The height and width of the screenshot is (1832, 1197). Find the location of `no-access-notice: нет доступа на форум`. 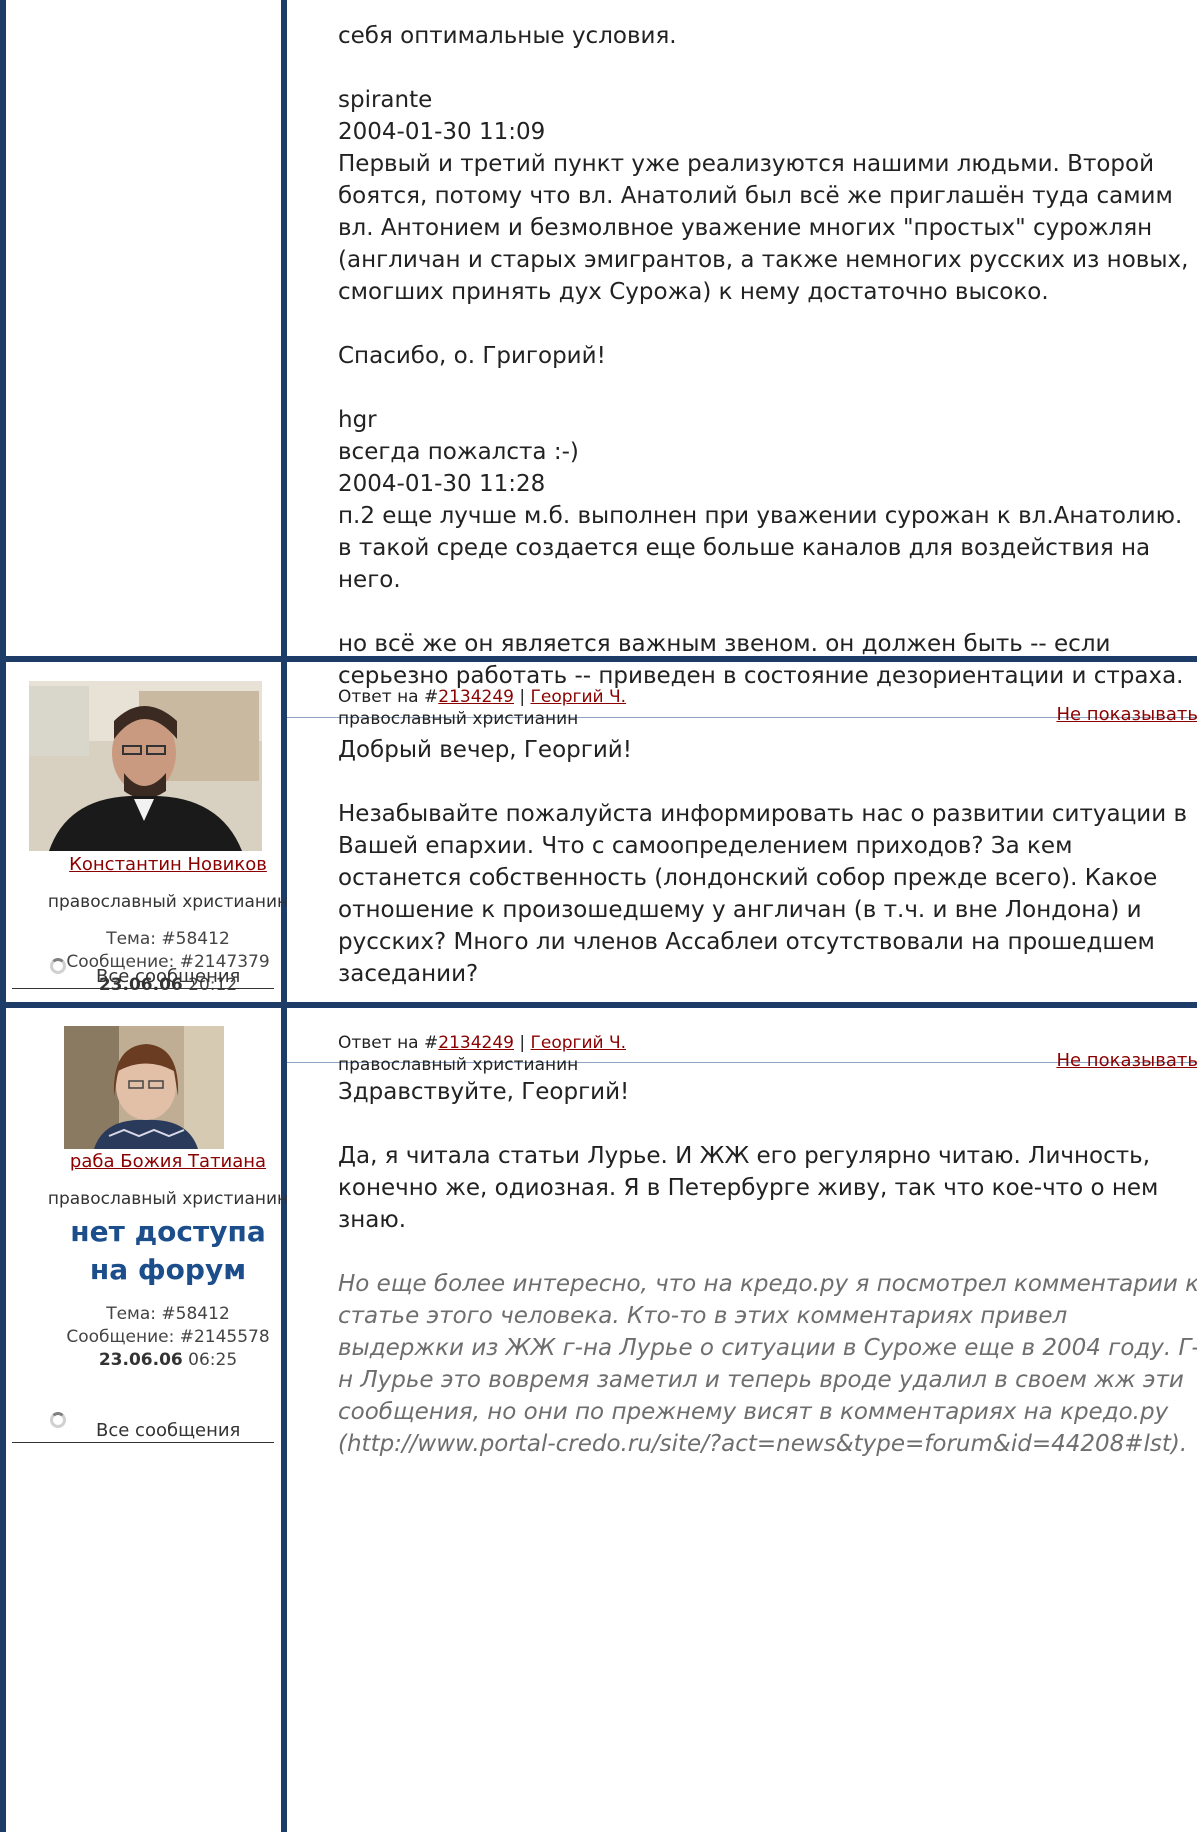

no-access-notice: нет доступа на форум is located at coordinates (168, 1250).